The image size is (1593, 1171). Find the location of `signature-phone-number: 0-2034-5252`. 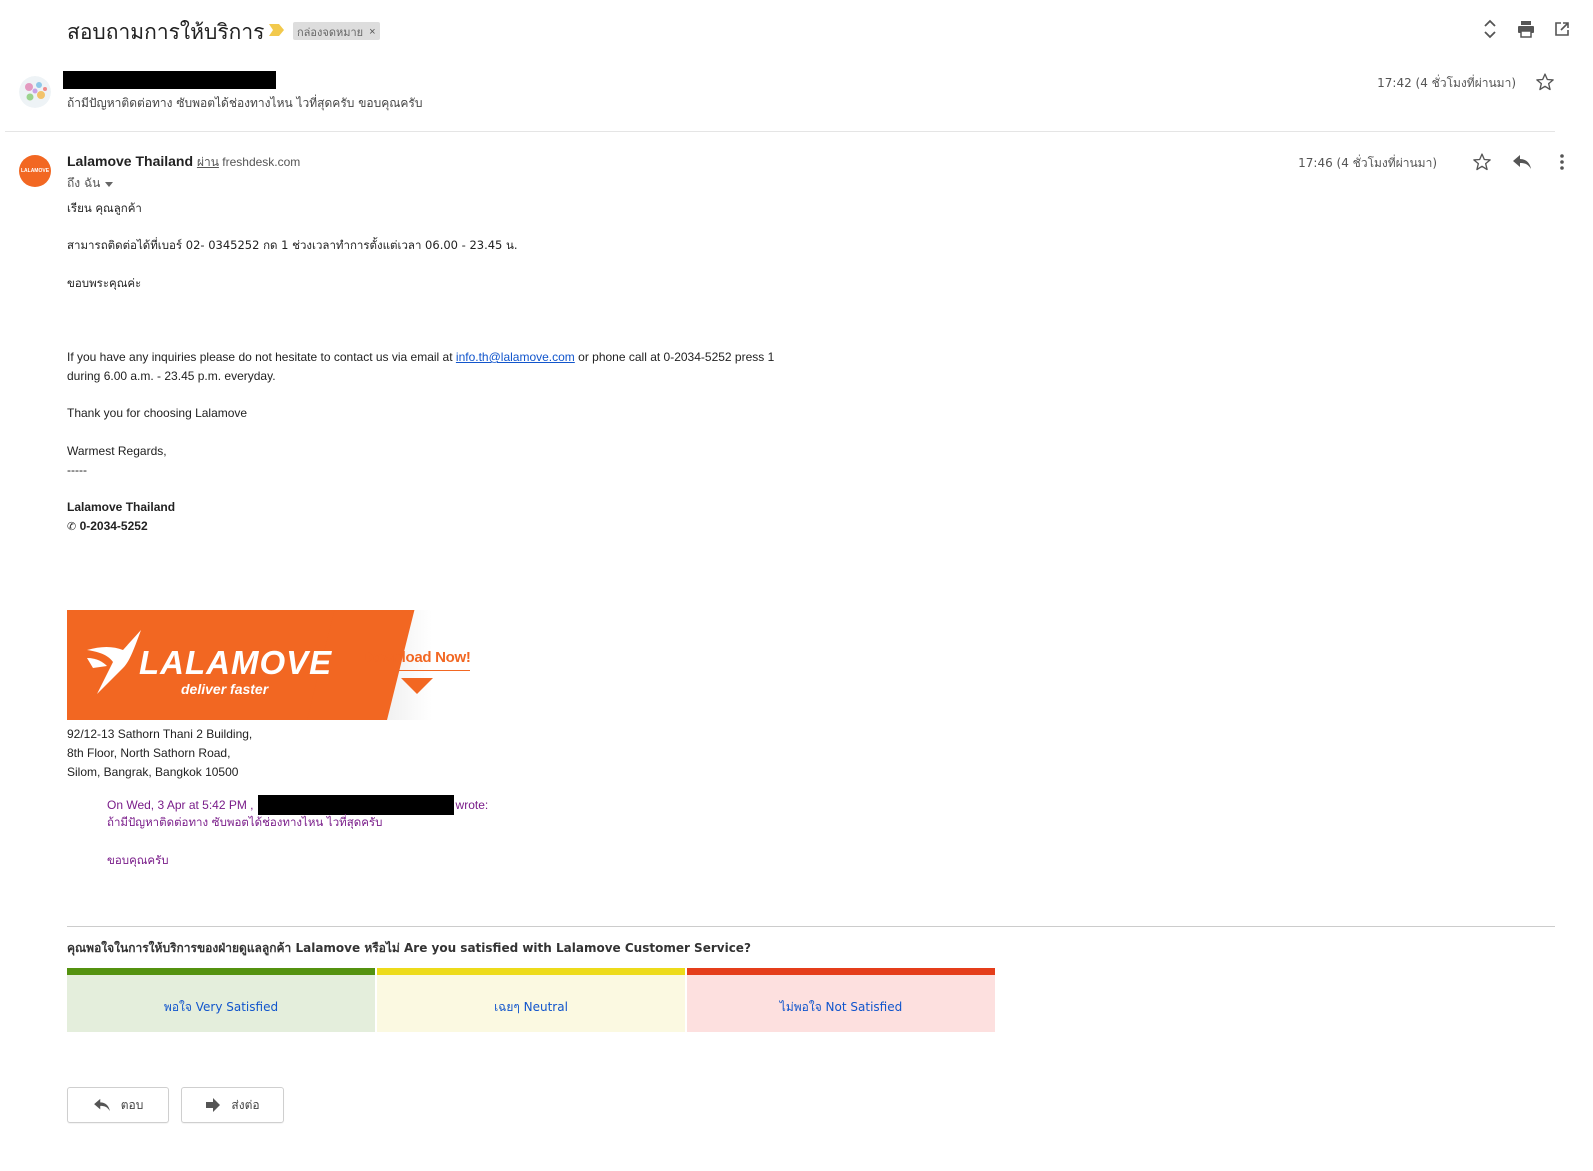

signature-phone-number: 0-2034-5252 is located at coordinates (113, 526).